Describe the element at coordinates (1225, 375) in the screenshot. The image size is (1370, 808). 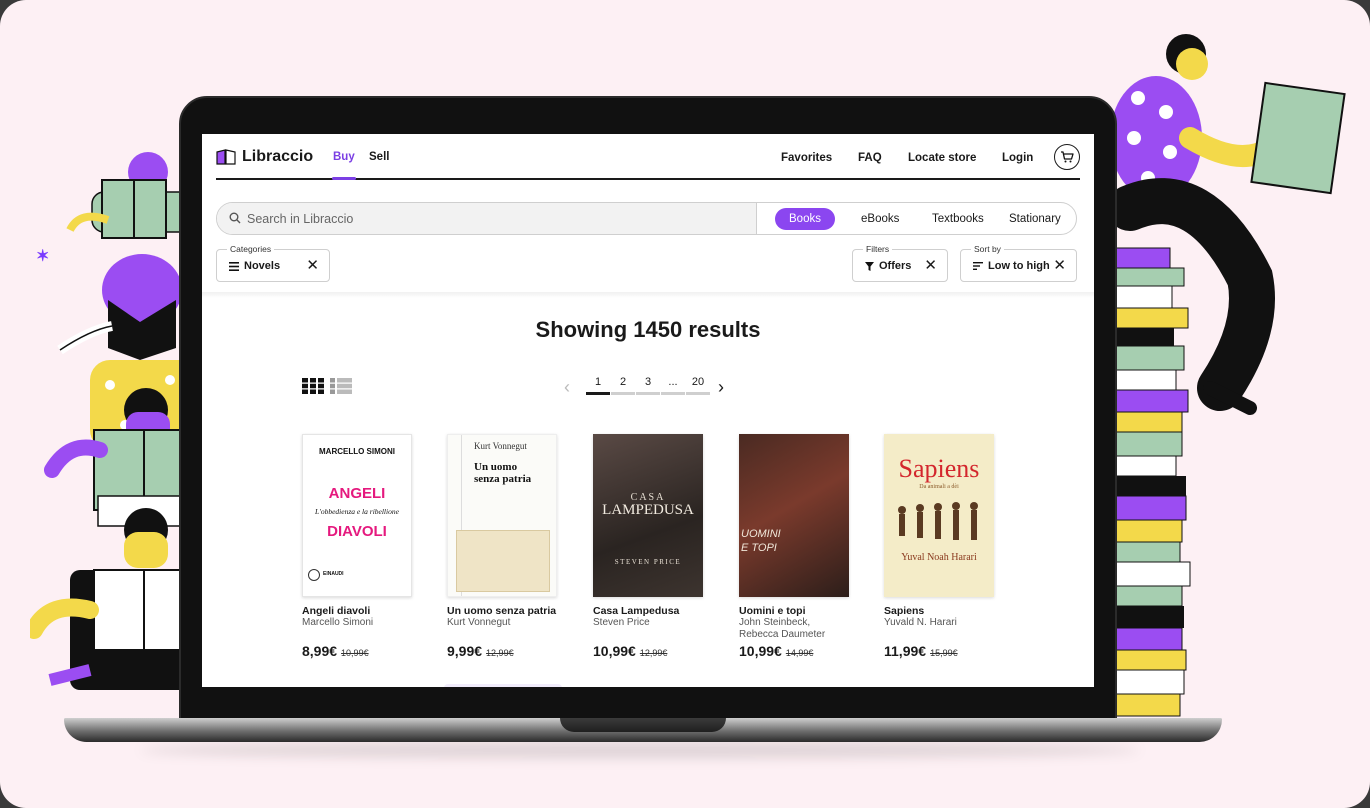
I see `right-reader-illustration` at that location.